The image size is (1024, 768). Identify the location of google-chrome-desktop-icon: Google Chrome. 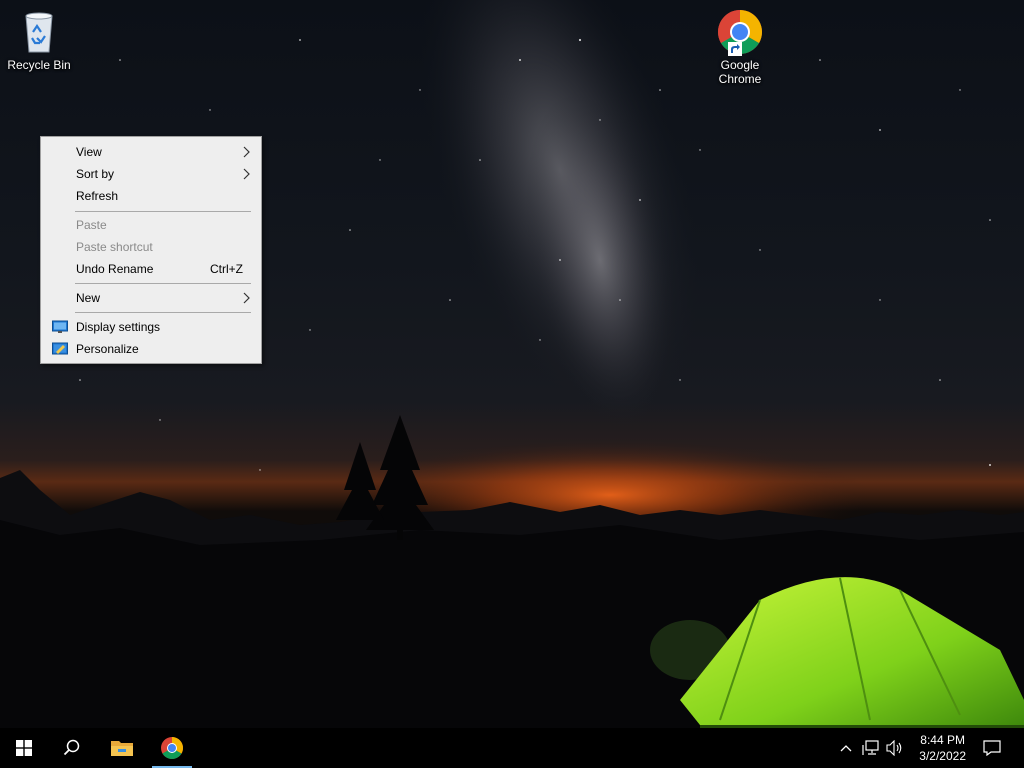
(740, 47).